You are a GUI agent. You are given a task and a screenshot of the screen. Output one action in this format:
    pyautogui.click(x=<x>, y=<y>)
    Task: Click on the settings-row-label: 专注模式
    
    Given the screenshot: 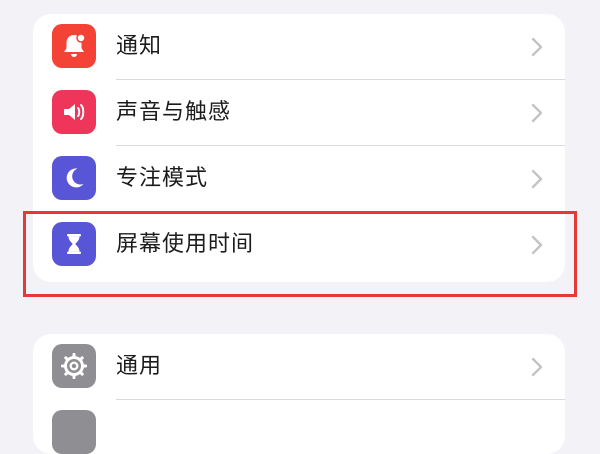 What is the action you would take?
    pyautogui.click(x=162, y=178)
    